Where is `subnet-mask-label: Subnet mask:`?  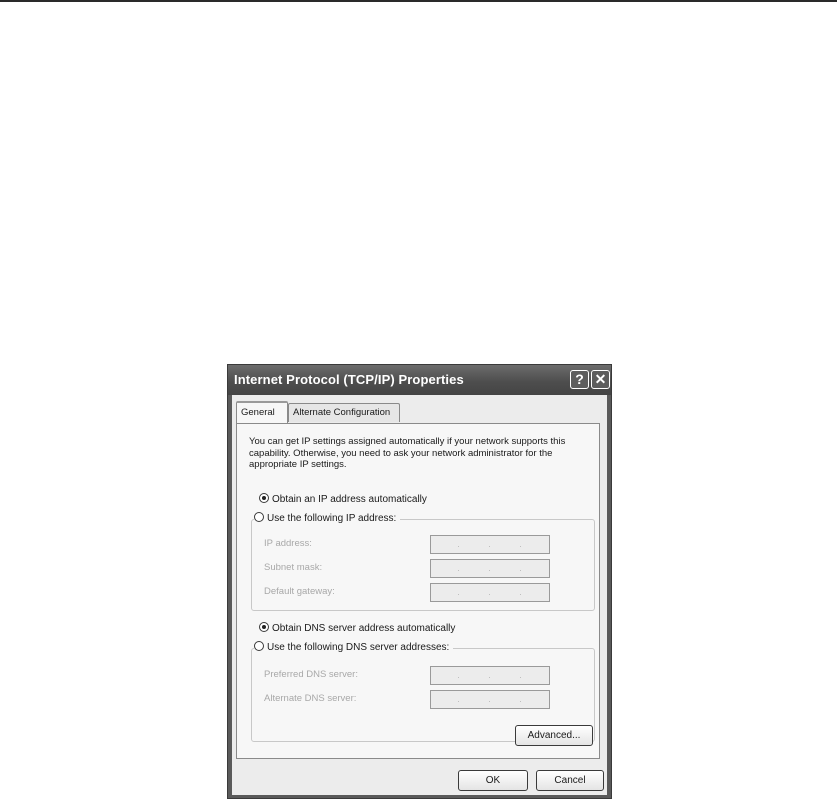 subnet-mask-label: Subnet mask: is located at coordinates (293, 567).